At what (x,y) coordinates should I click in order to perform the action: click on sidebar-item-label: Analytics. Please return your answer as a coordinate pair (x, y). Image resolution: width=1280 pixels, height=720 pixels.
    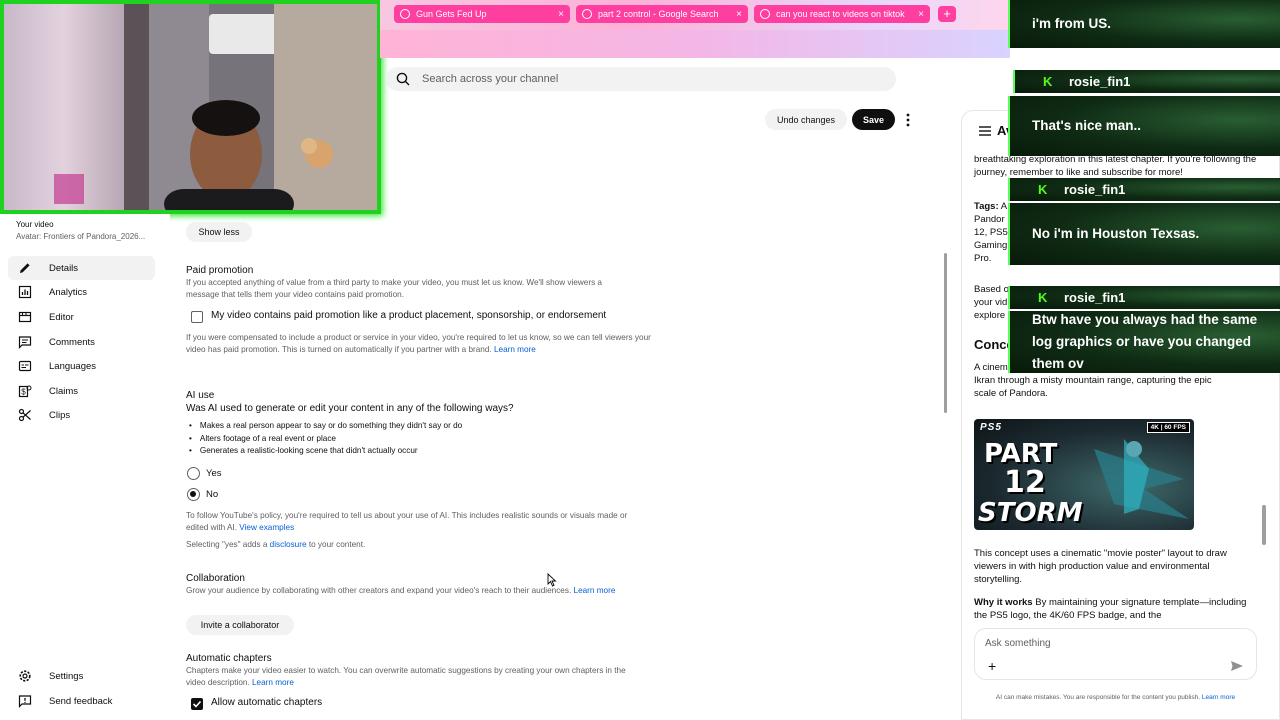
    Looking at the image, I should click on (68, 292).